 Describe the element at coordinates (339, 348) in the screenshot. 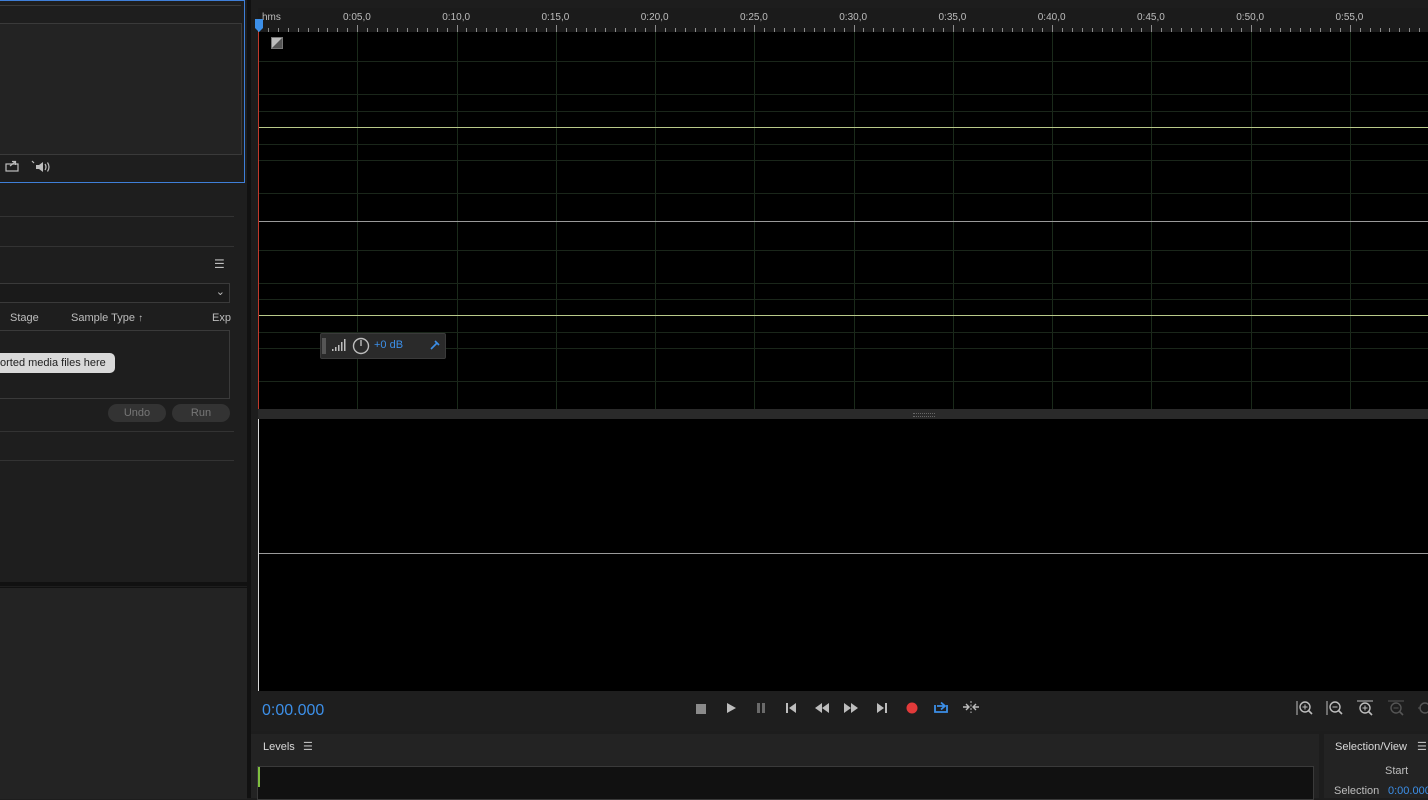

I see `level-bars-icon` at that location.